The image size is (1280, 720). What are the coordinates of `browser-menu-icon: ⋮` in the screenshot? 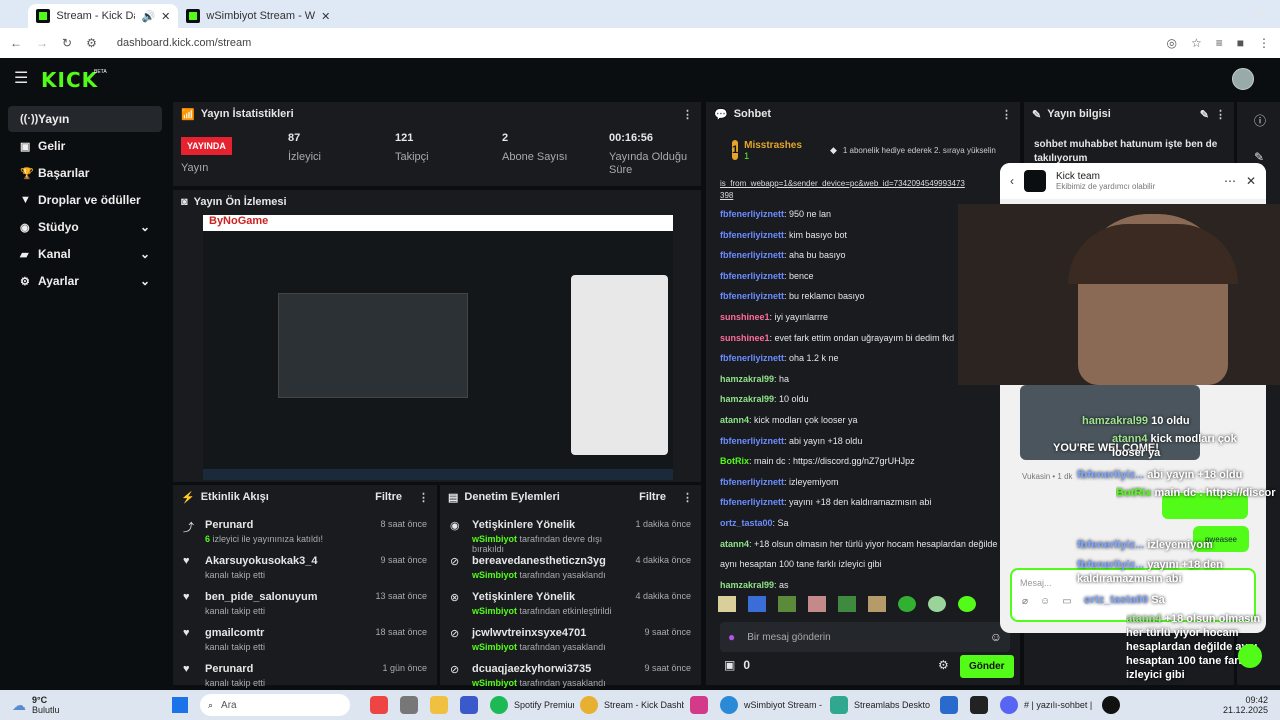 It's located at (1264, 43).